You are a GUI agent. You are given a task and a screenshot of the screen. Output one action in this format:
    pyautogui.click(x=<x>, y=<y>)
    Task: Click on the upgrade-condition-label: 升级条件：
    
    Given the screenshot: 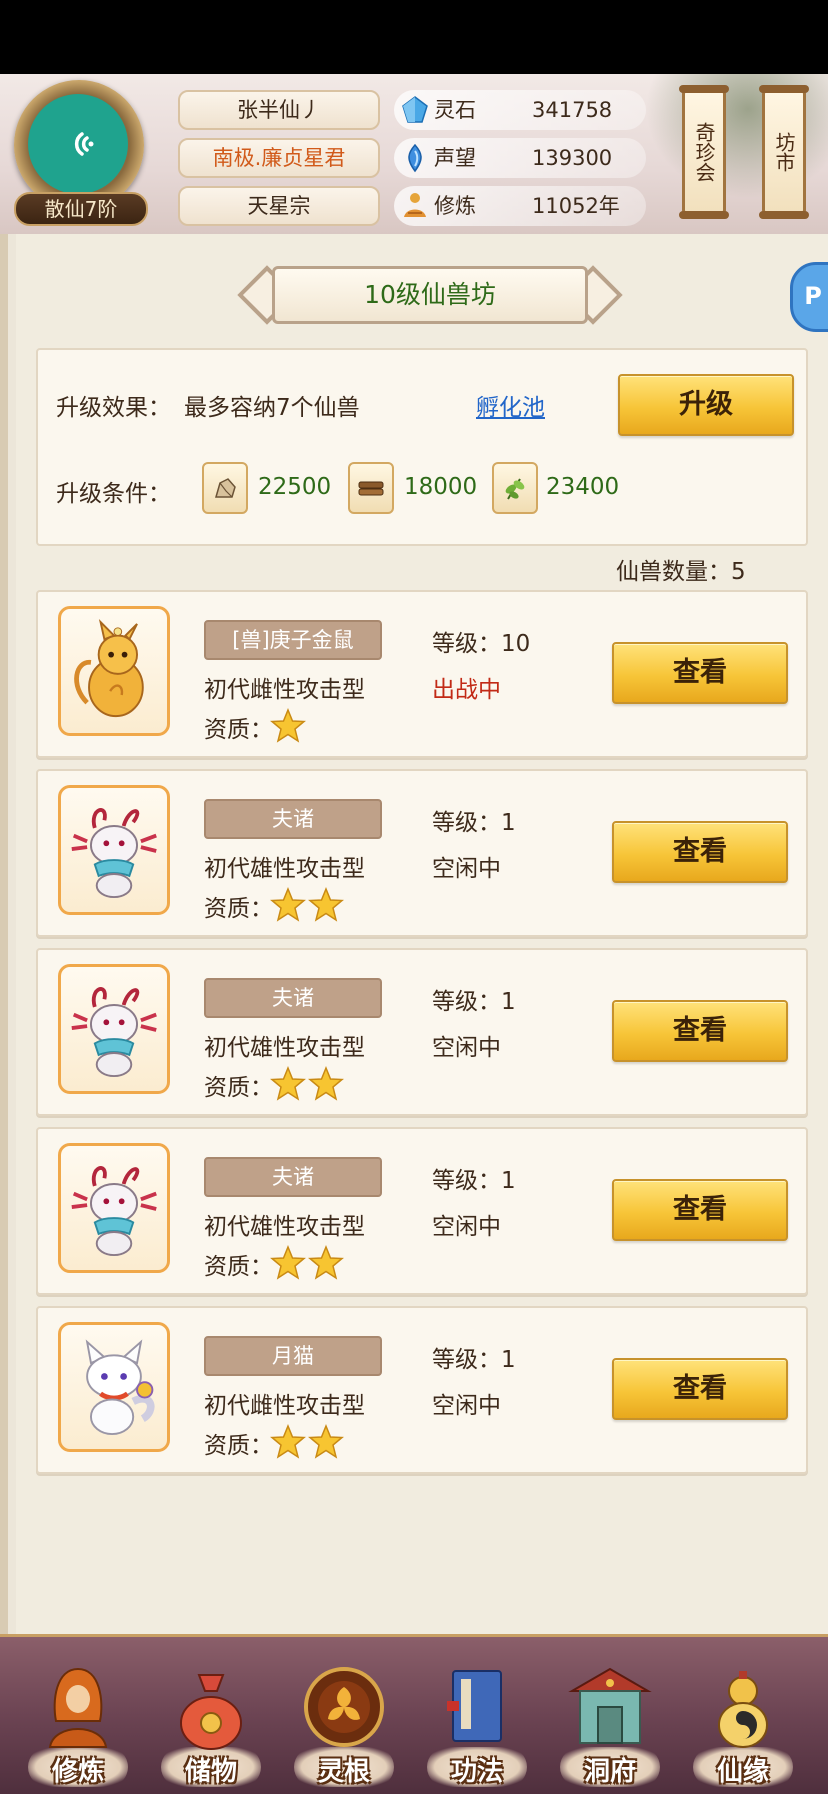 What is the action you would take?
    pyautogui.click(x=113, y=494)
    